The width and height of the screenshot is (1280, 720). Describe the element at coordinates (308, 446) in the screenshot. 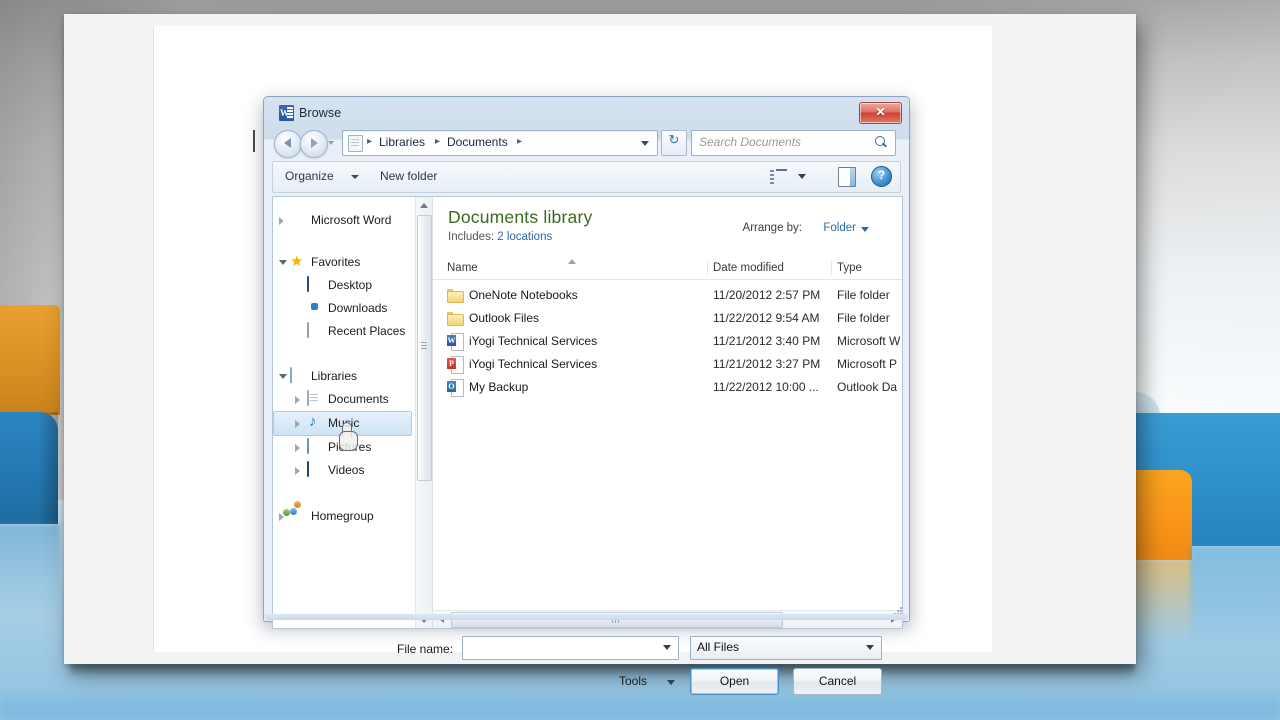

I see `pictures-icon` at that location.